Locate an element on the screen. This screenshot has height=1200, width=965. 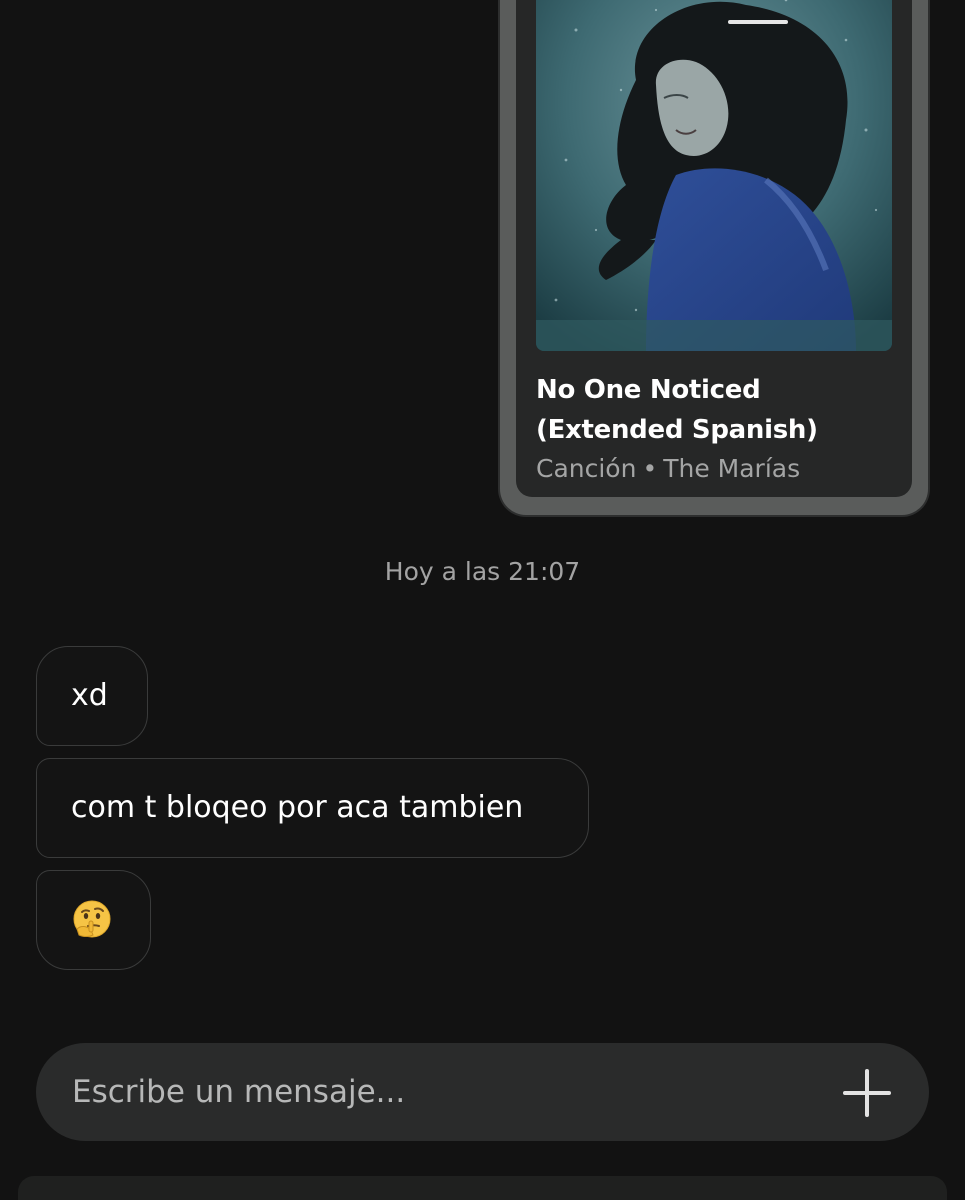
drag-handle is located at coordinates (758, 22).